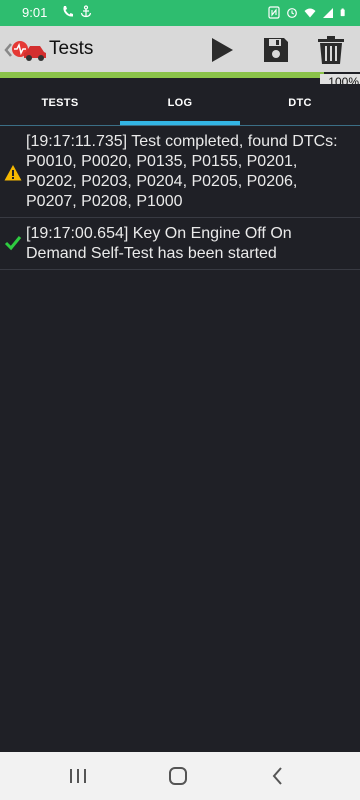 The width and height of the screenshot is (360, 800). I want to click on tab-dtc: DTC, so click(300, 105).